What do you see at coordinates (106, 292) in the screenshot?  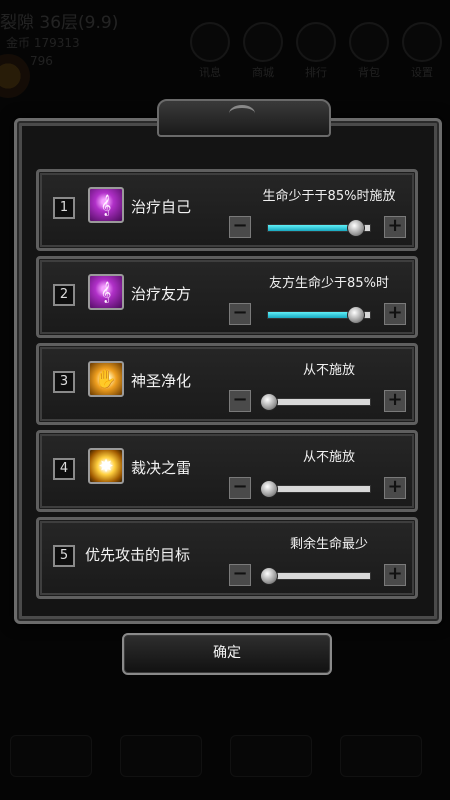 I see `heal-ally-icon: 𝄞` at bounding box center [106, 292].